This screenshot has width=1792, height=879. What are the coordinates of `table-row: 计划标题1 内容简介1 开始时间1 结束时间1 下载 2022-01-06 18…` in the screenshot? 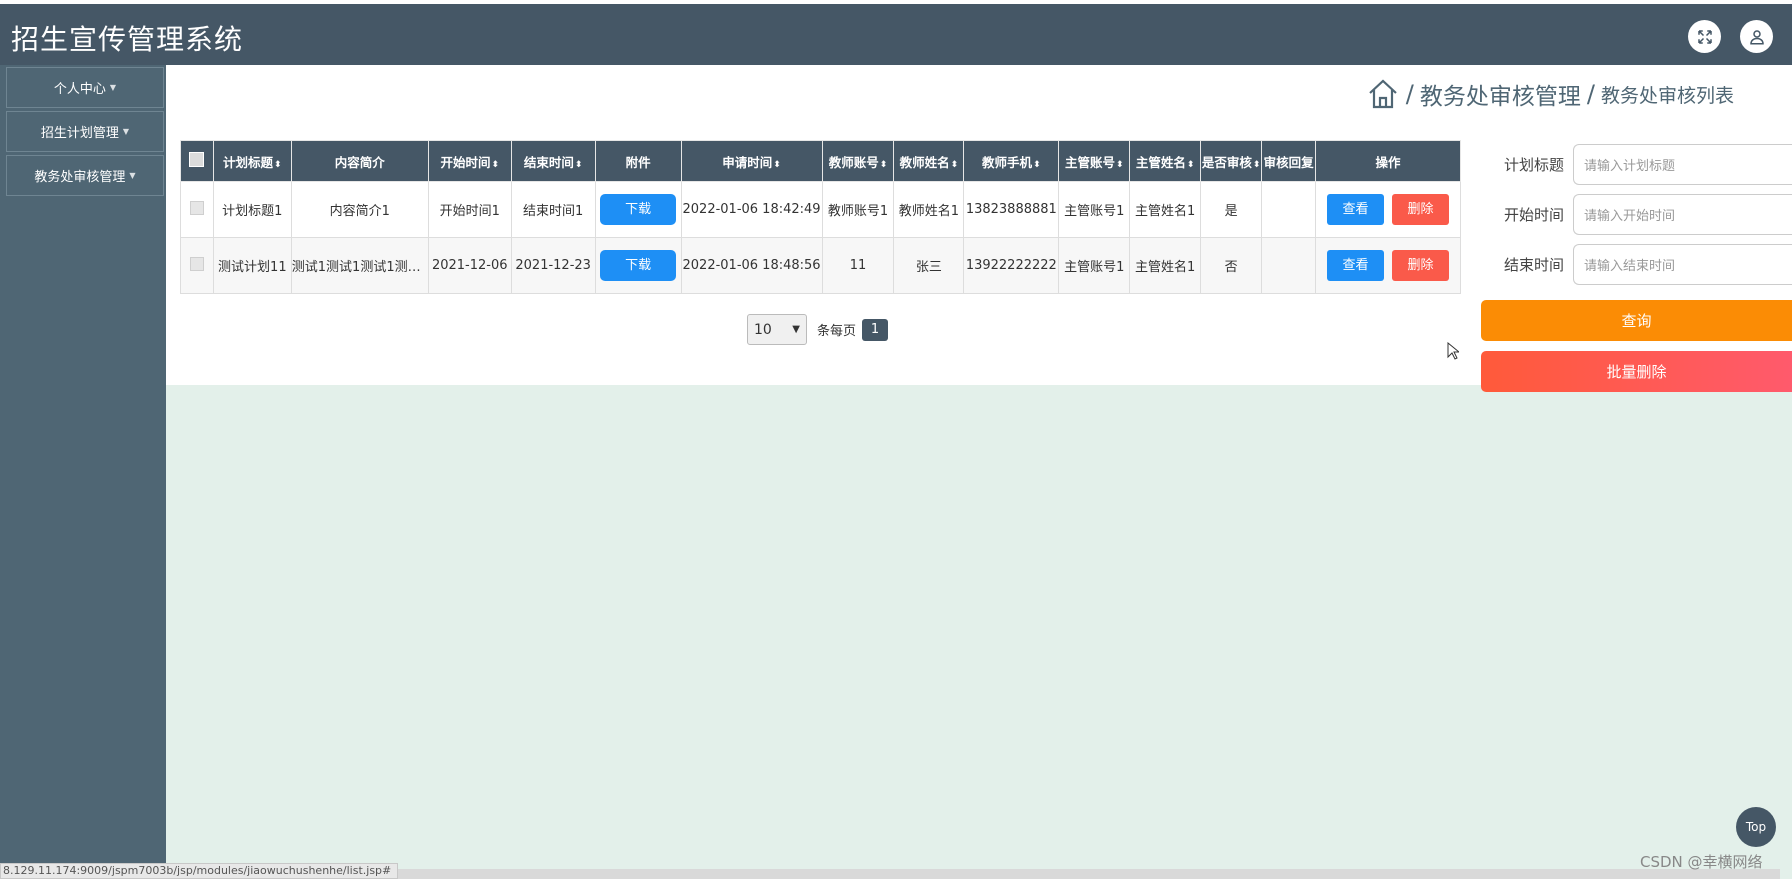 It's located at (820, 209).